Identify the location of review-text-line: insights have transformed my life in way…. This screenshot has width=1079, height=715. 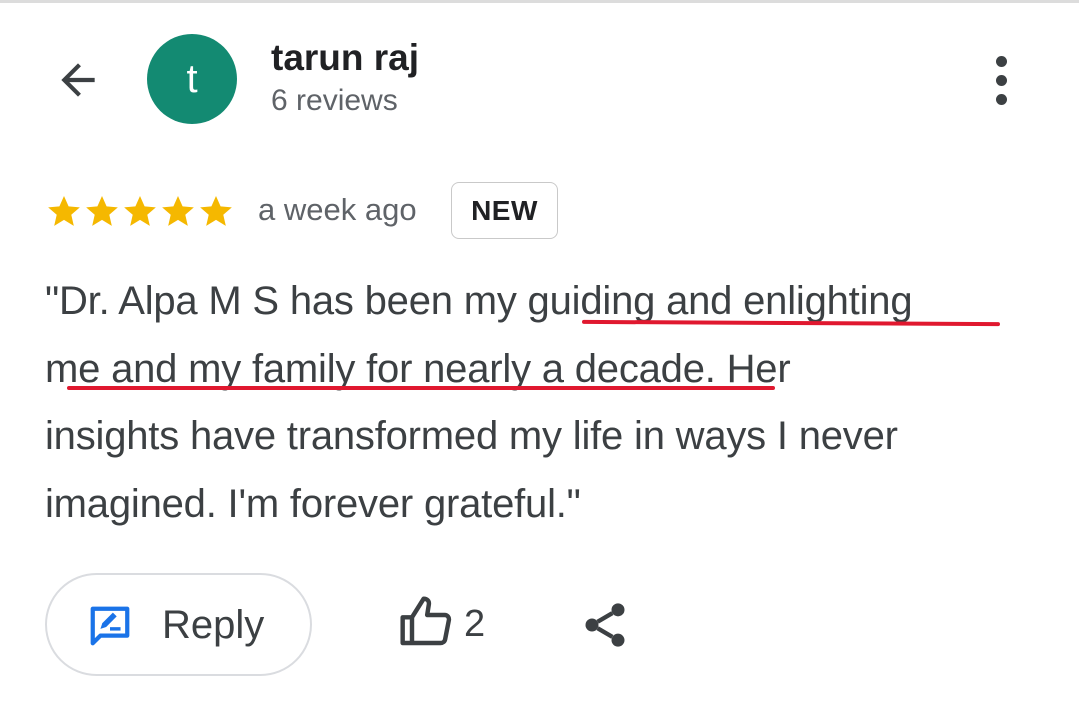
(471, 436).